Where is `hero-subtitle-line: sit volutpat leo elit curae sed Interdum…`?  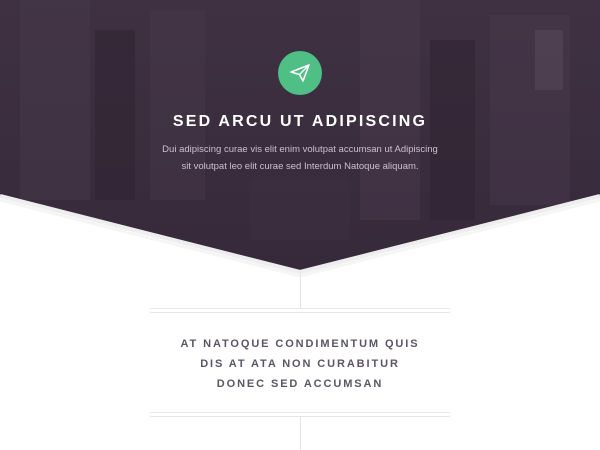 hero-subtitle-line: sit volutpat leo elit curae sed Interdum… is located at coordinates (300, 166).